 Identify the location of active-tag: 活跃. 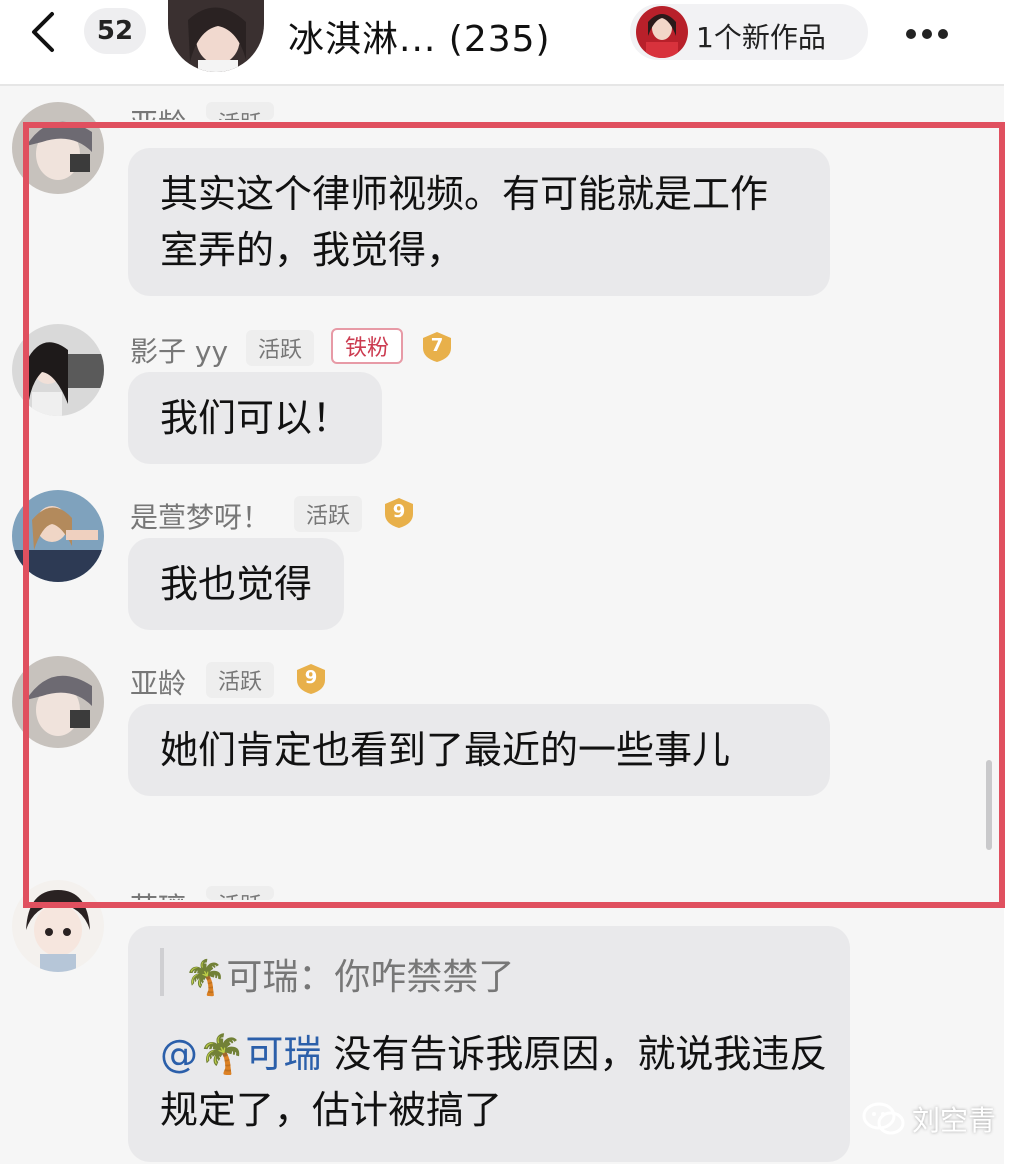
(240, 111).